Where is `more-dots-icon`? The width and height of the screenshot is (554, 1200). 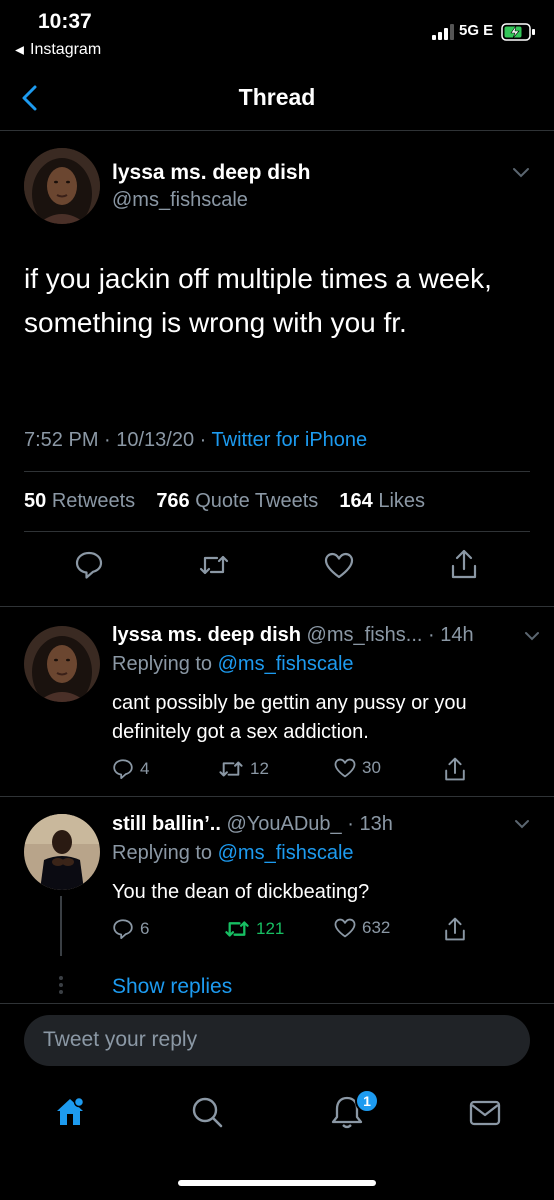 more-dots-icon is located at coordinates (61, 985).